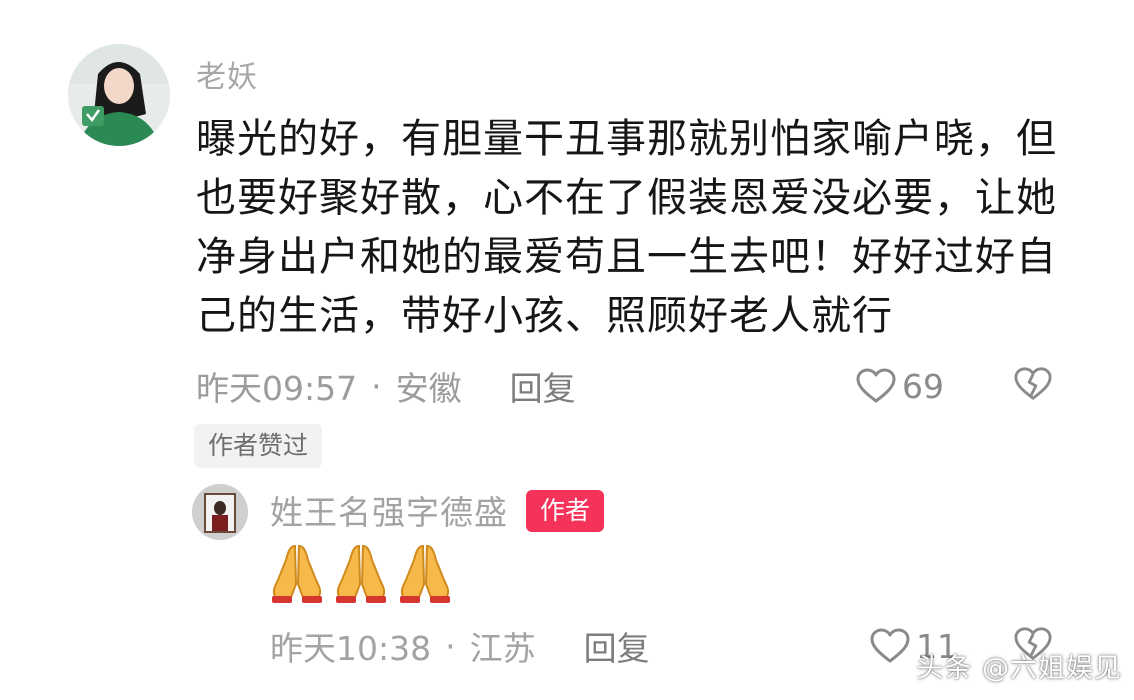 This screenshot has width=1134, height=700. What do you see at coordinates (227, 74) in the screenshot?
I see `comment-username: 老妖` at bounding box center [227, 74].